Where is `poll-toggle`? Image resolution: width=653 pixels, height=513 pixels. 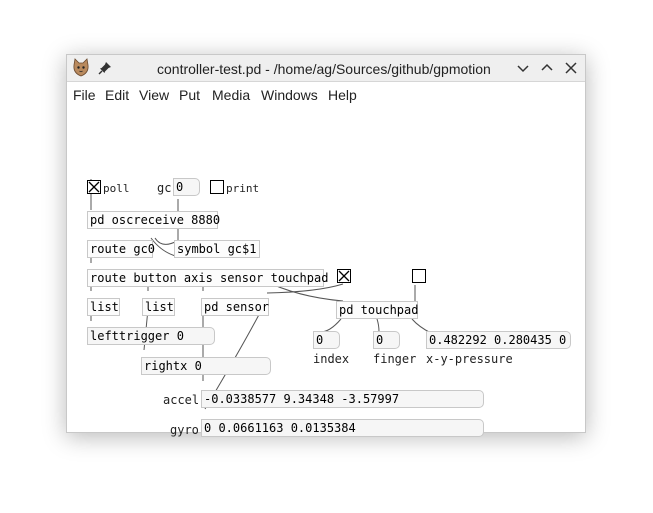 poll-toggle is located at coordinates (94, 187).